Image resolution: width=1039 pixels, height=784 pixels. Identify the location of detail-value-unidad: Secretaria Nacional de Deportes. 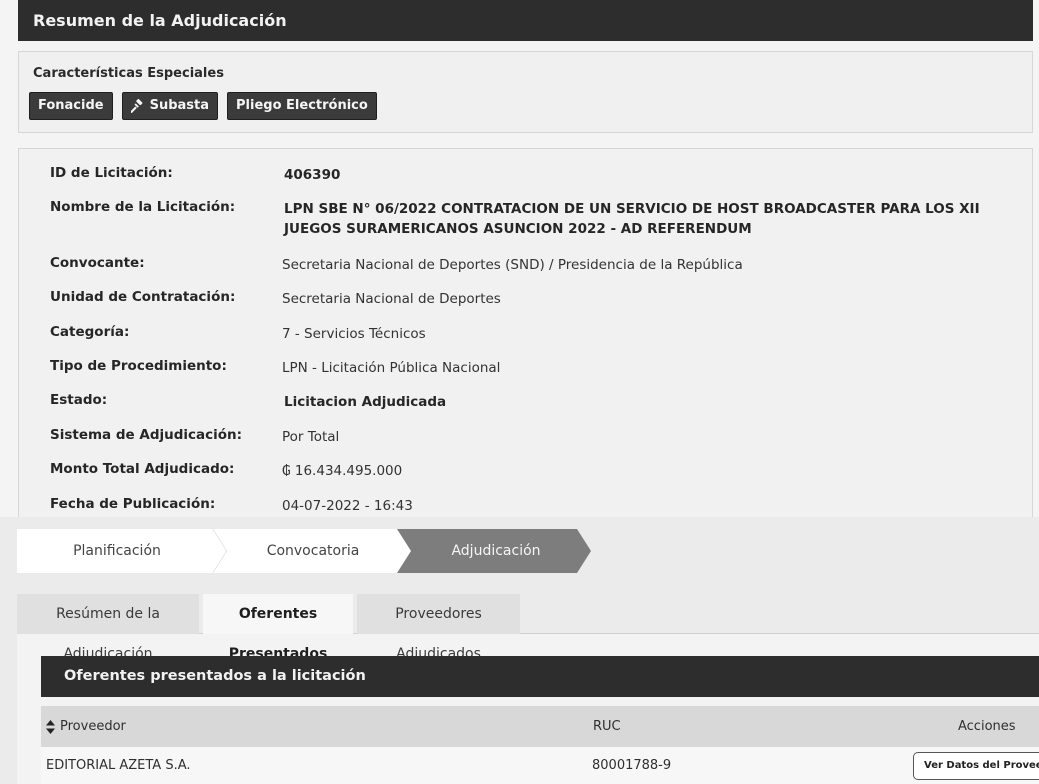
(391, 299).